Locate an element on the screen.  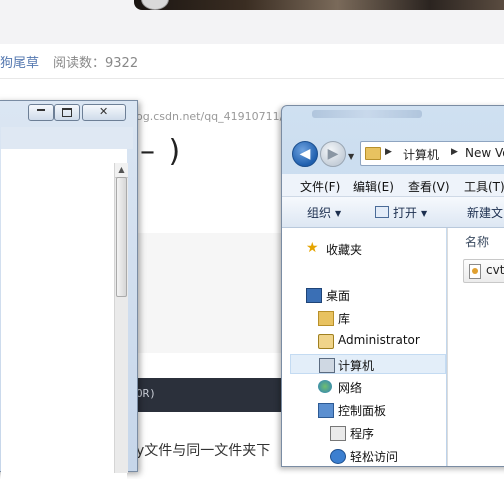
minimize-icon is located at coordinates (41, 110).